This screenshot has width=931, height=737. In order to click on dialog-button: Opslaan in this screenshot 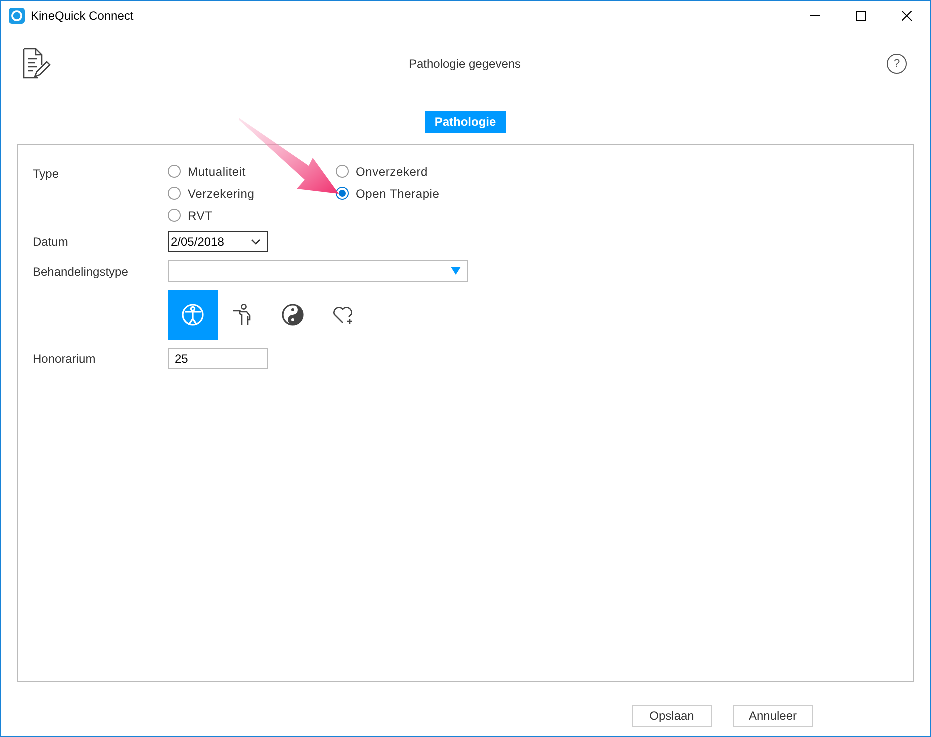, I will do `click(672, 716)`.